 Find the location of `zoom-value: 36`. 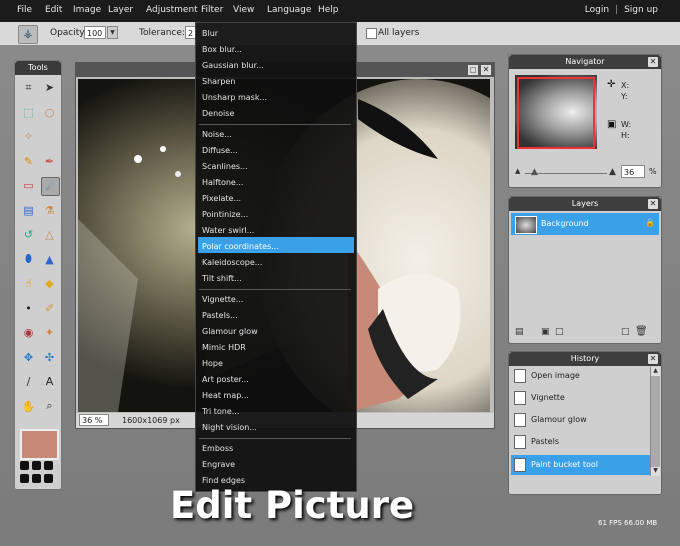

zoom-value: 36 is located at coordinates (87, 420).